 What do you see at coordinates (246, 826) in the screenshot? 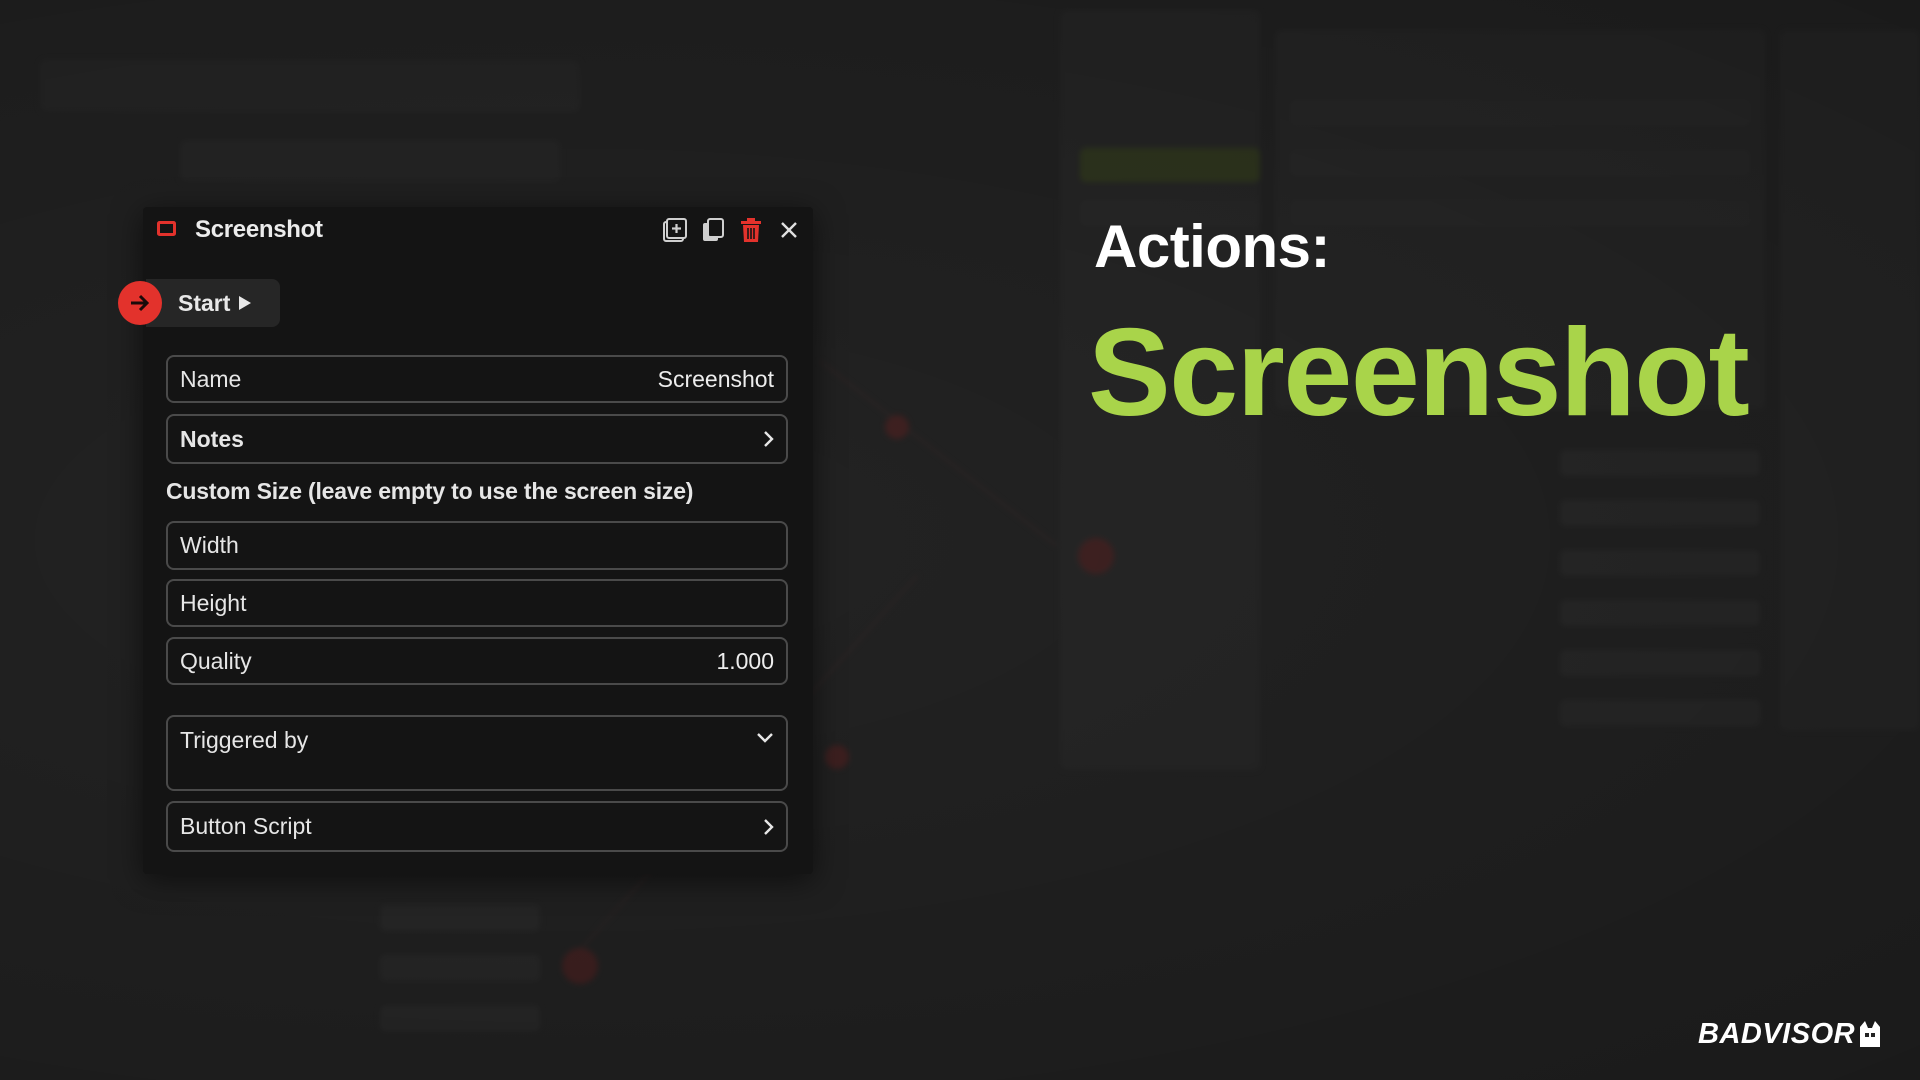
I see `button-script-label: Button Script` at bounding box center [246, 826].